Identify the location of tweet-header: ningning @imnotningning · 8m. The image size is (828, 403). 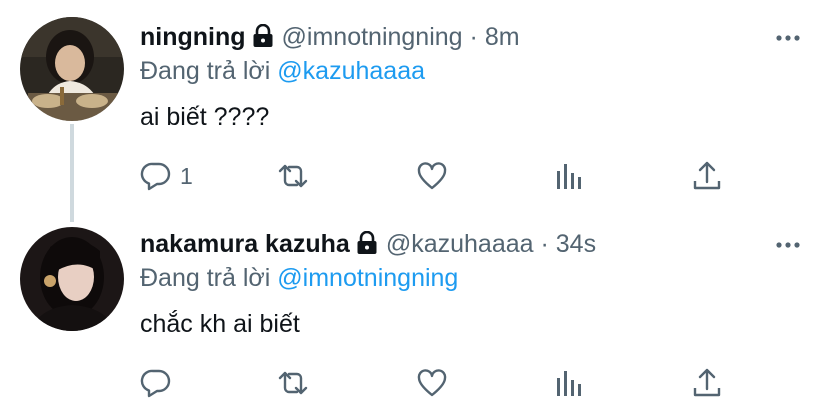
(330, 38).